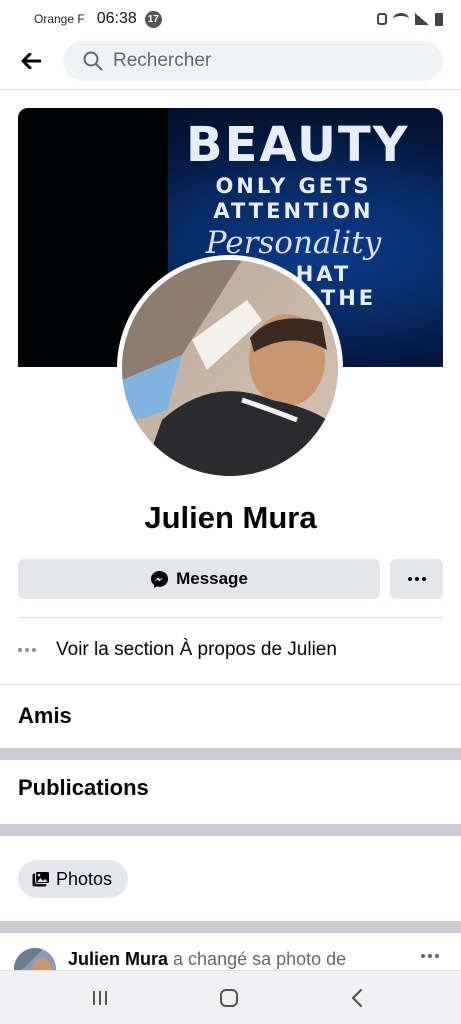 The height and width of the screenshot is (1024, 461). Describe the element at coordinates (196, 649) in the screenshot. I see `about-section-label: Voir la section À propos de Julien` at that location.